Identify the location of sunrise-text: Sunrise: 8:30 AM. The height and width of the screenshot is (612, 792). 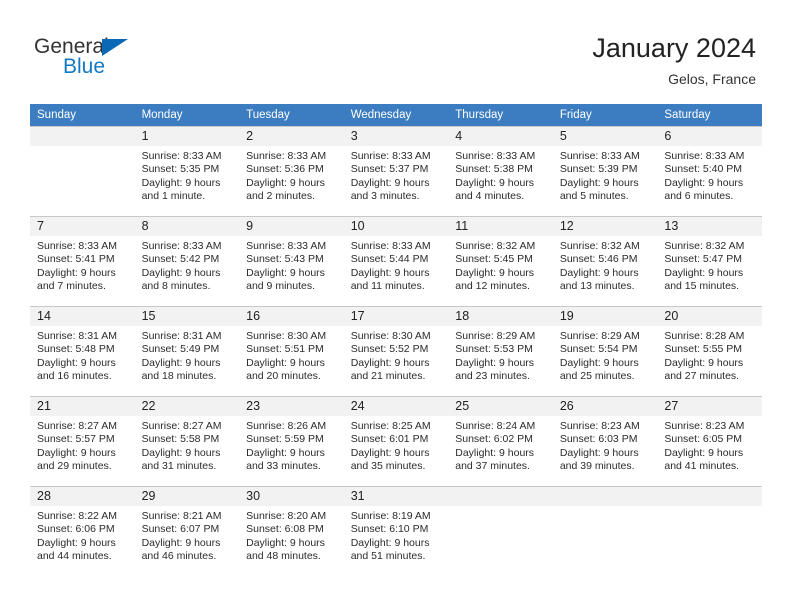
(390, 336).